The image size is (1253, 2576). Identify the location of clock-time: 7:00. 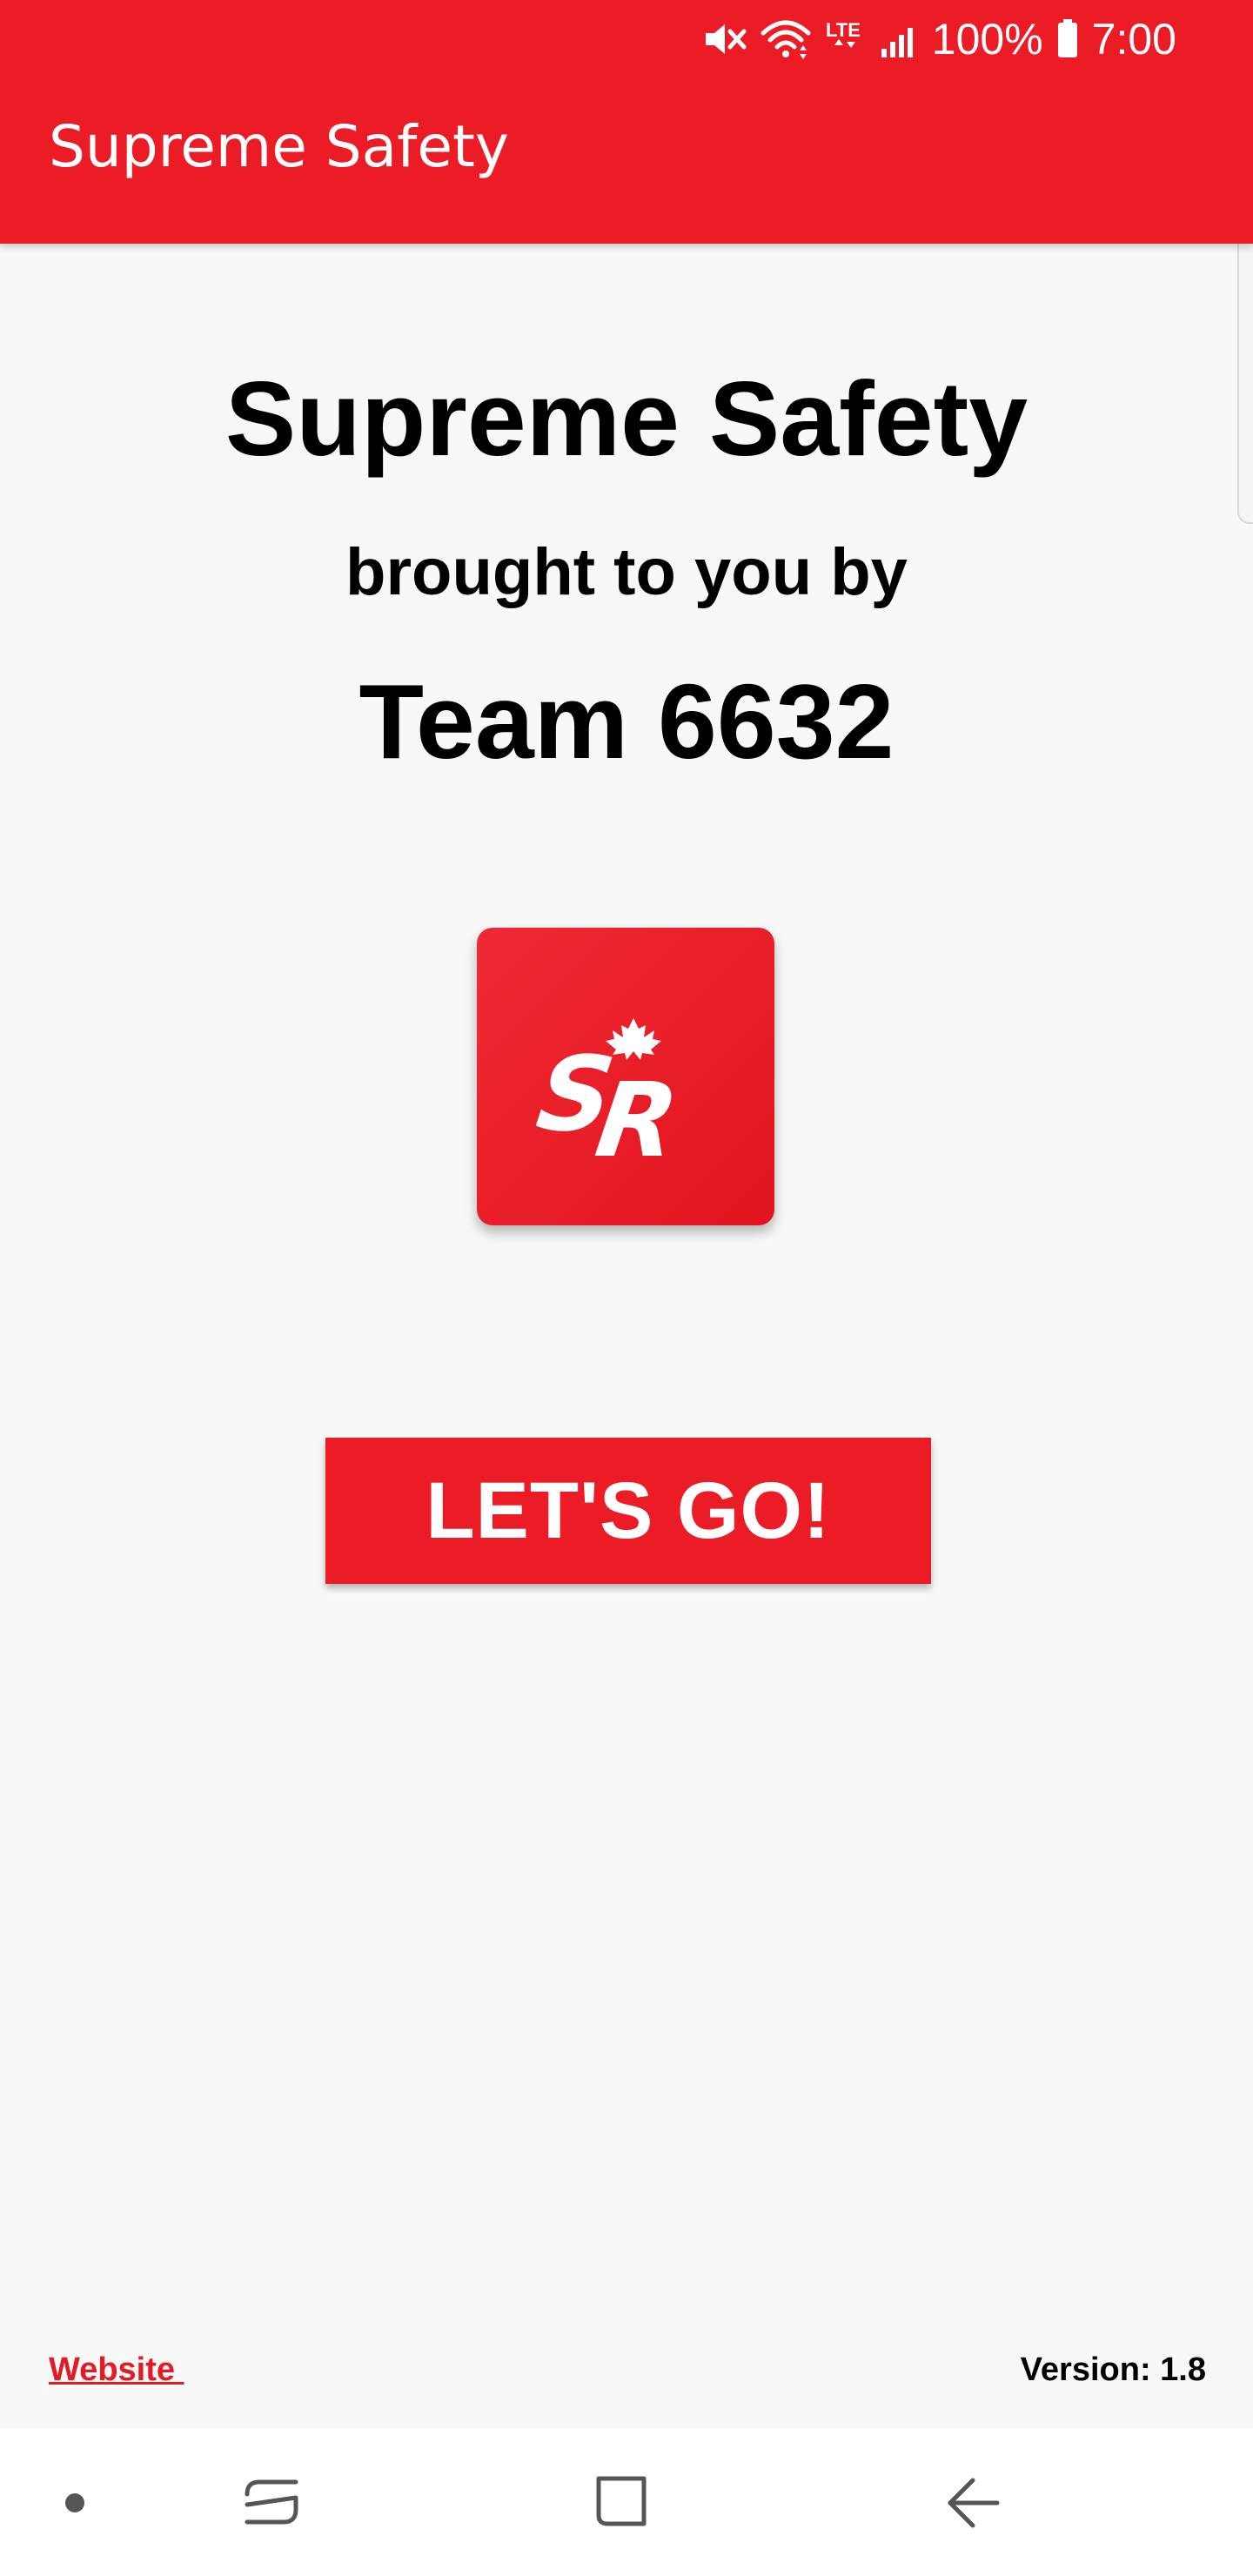
(1133, 40).